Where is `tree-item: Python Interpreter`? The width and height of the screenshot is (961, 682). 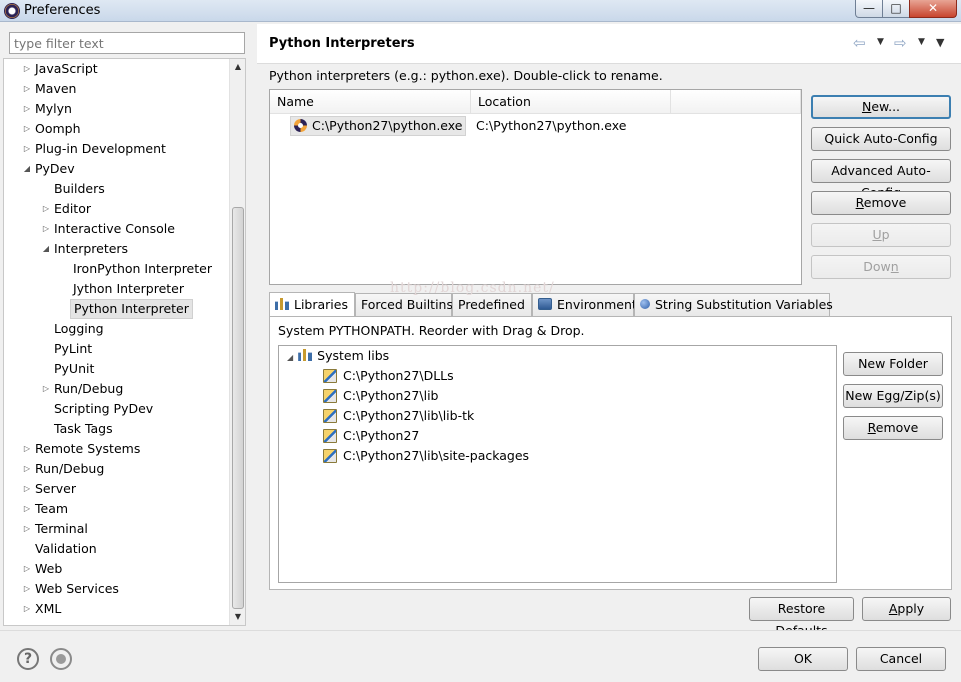 tree-item: Python Interpreter is located at coordinates (117, 309).